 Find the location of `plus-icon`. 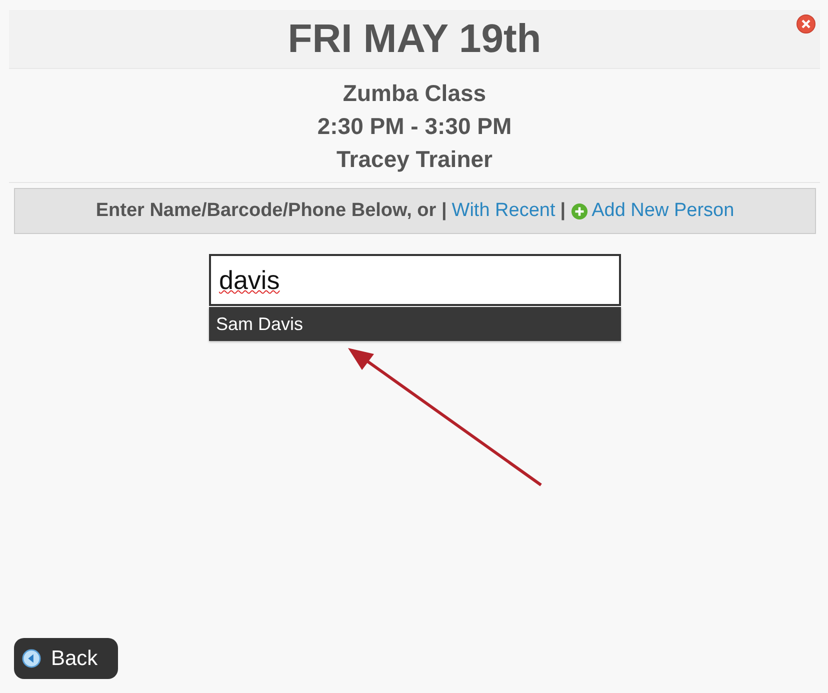

plus-icon is located at coordinates (579, 211).